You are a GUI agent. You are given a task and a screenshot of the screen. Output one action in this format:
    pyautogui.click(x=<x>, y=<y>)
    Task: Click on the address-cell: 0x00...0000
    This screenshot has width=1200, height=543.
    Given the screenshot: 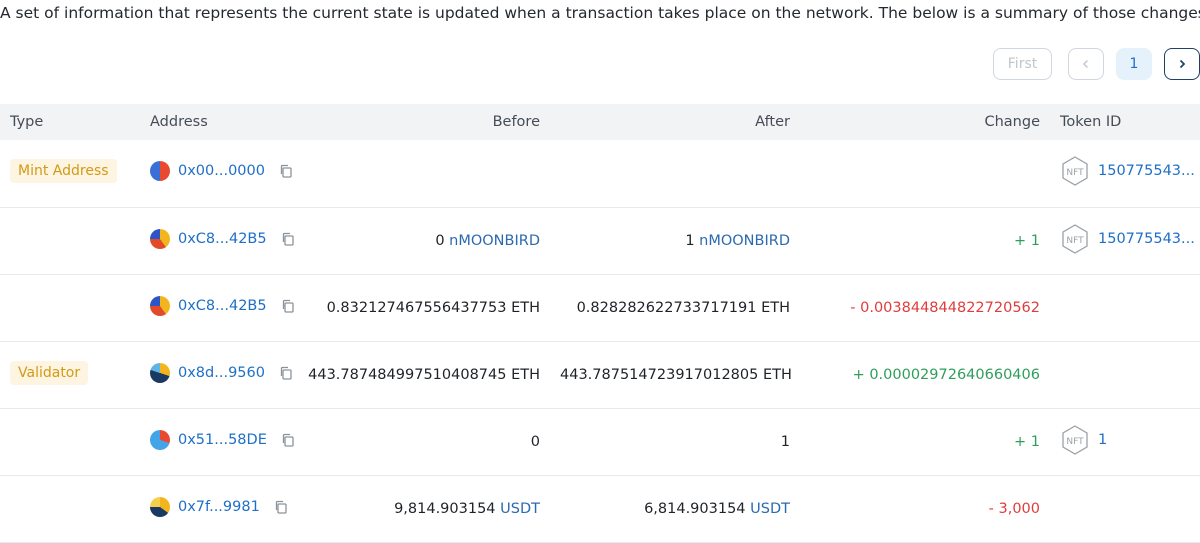 What is the action you would take?
    pyautogui.click(x=216, y=173)
    